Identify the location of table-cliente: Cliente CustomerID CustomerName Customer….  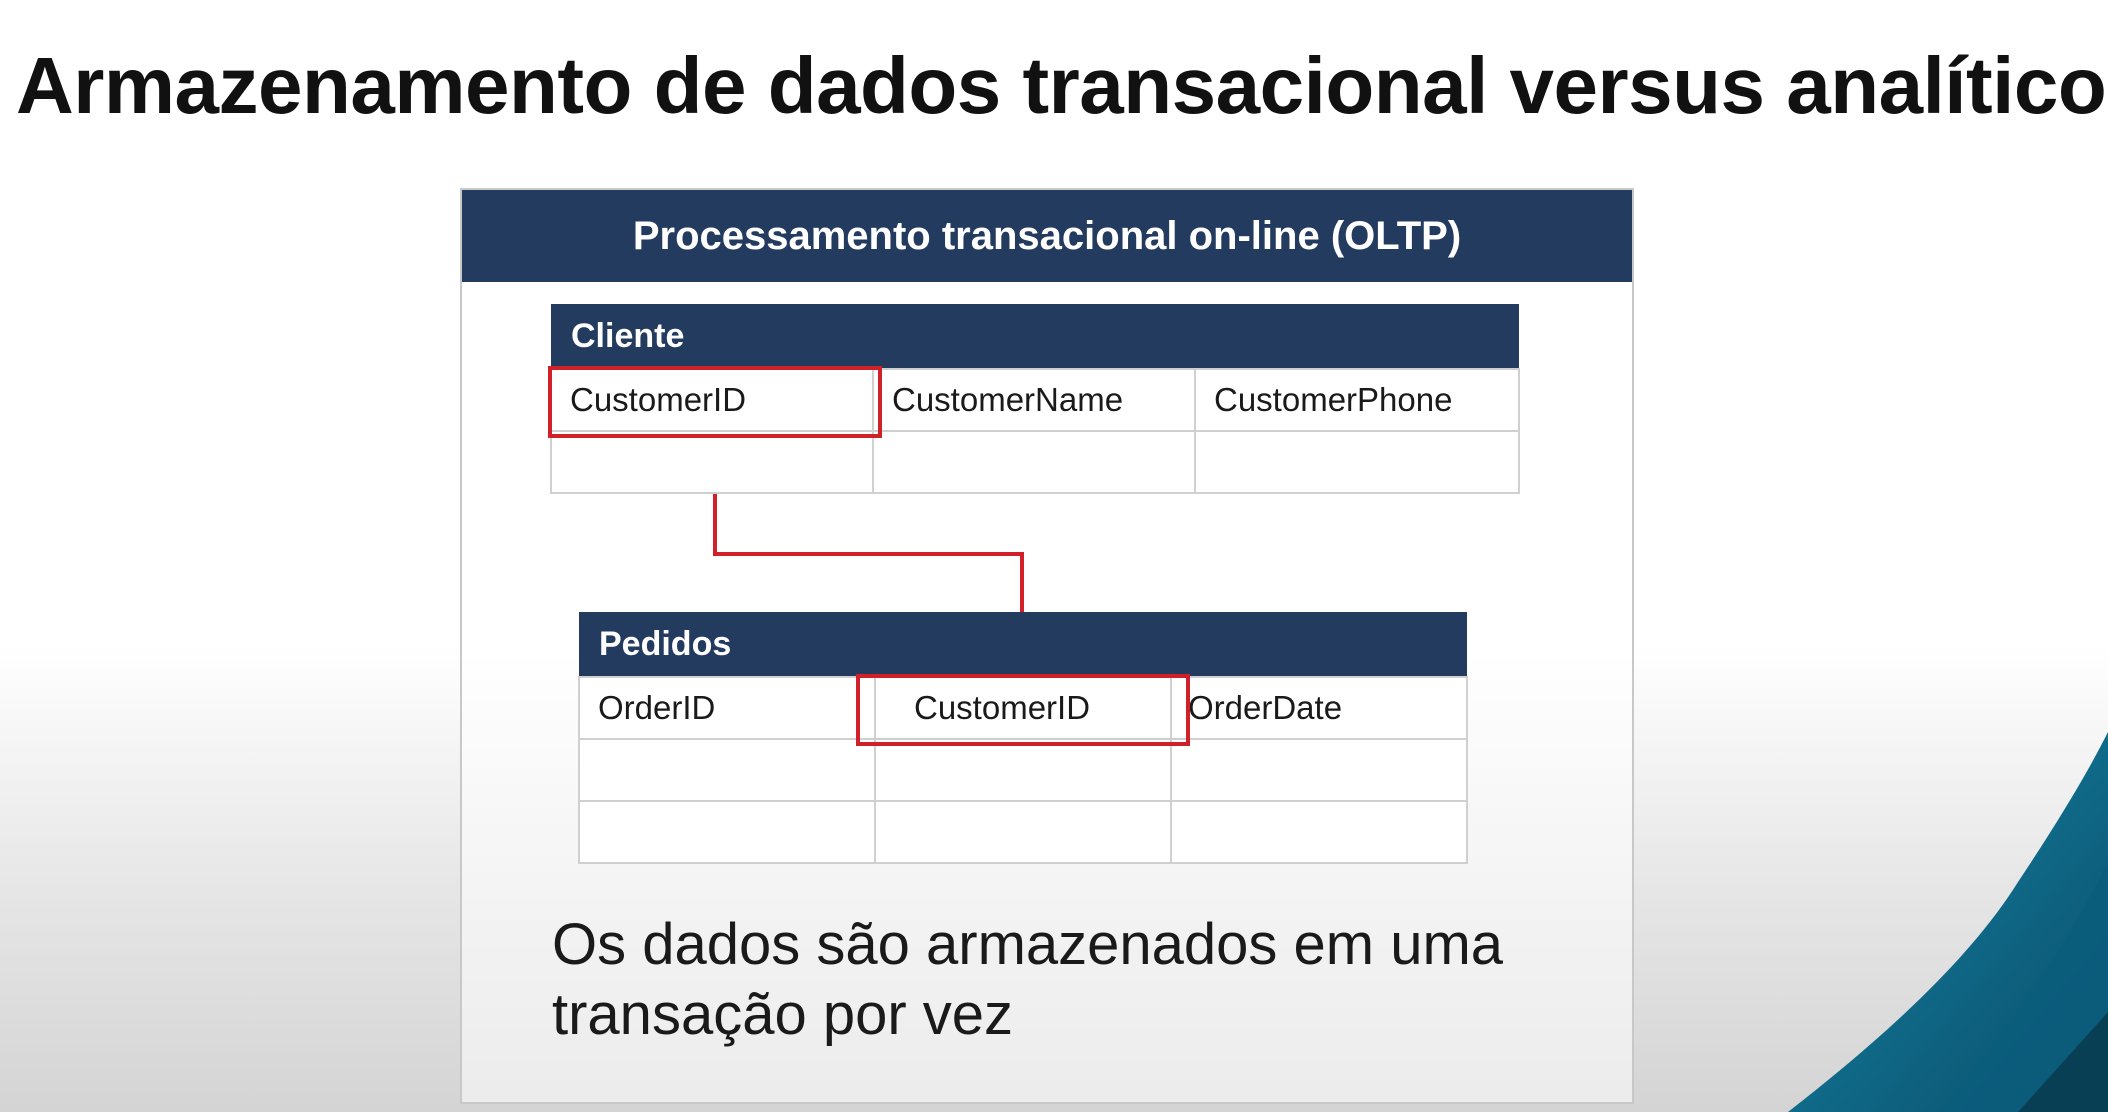
(1035, 399).